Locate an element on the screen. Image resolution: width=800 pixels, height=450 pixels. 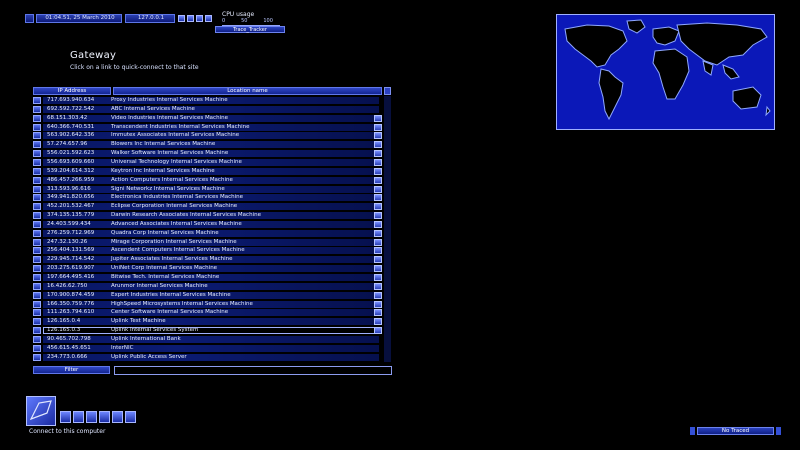
table-row: 234.773.0.666 Uplink Public Access Server is located at coordinates (208, 357).